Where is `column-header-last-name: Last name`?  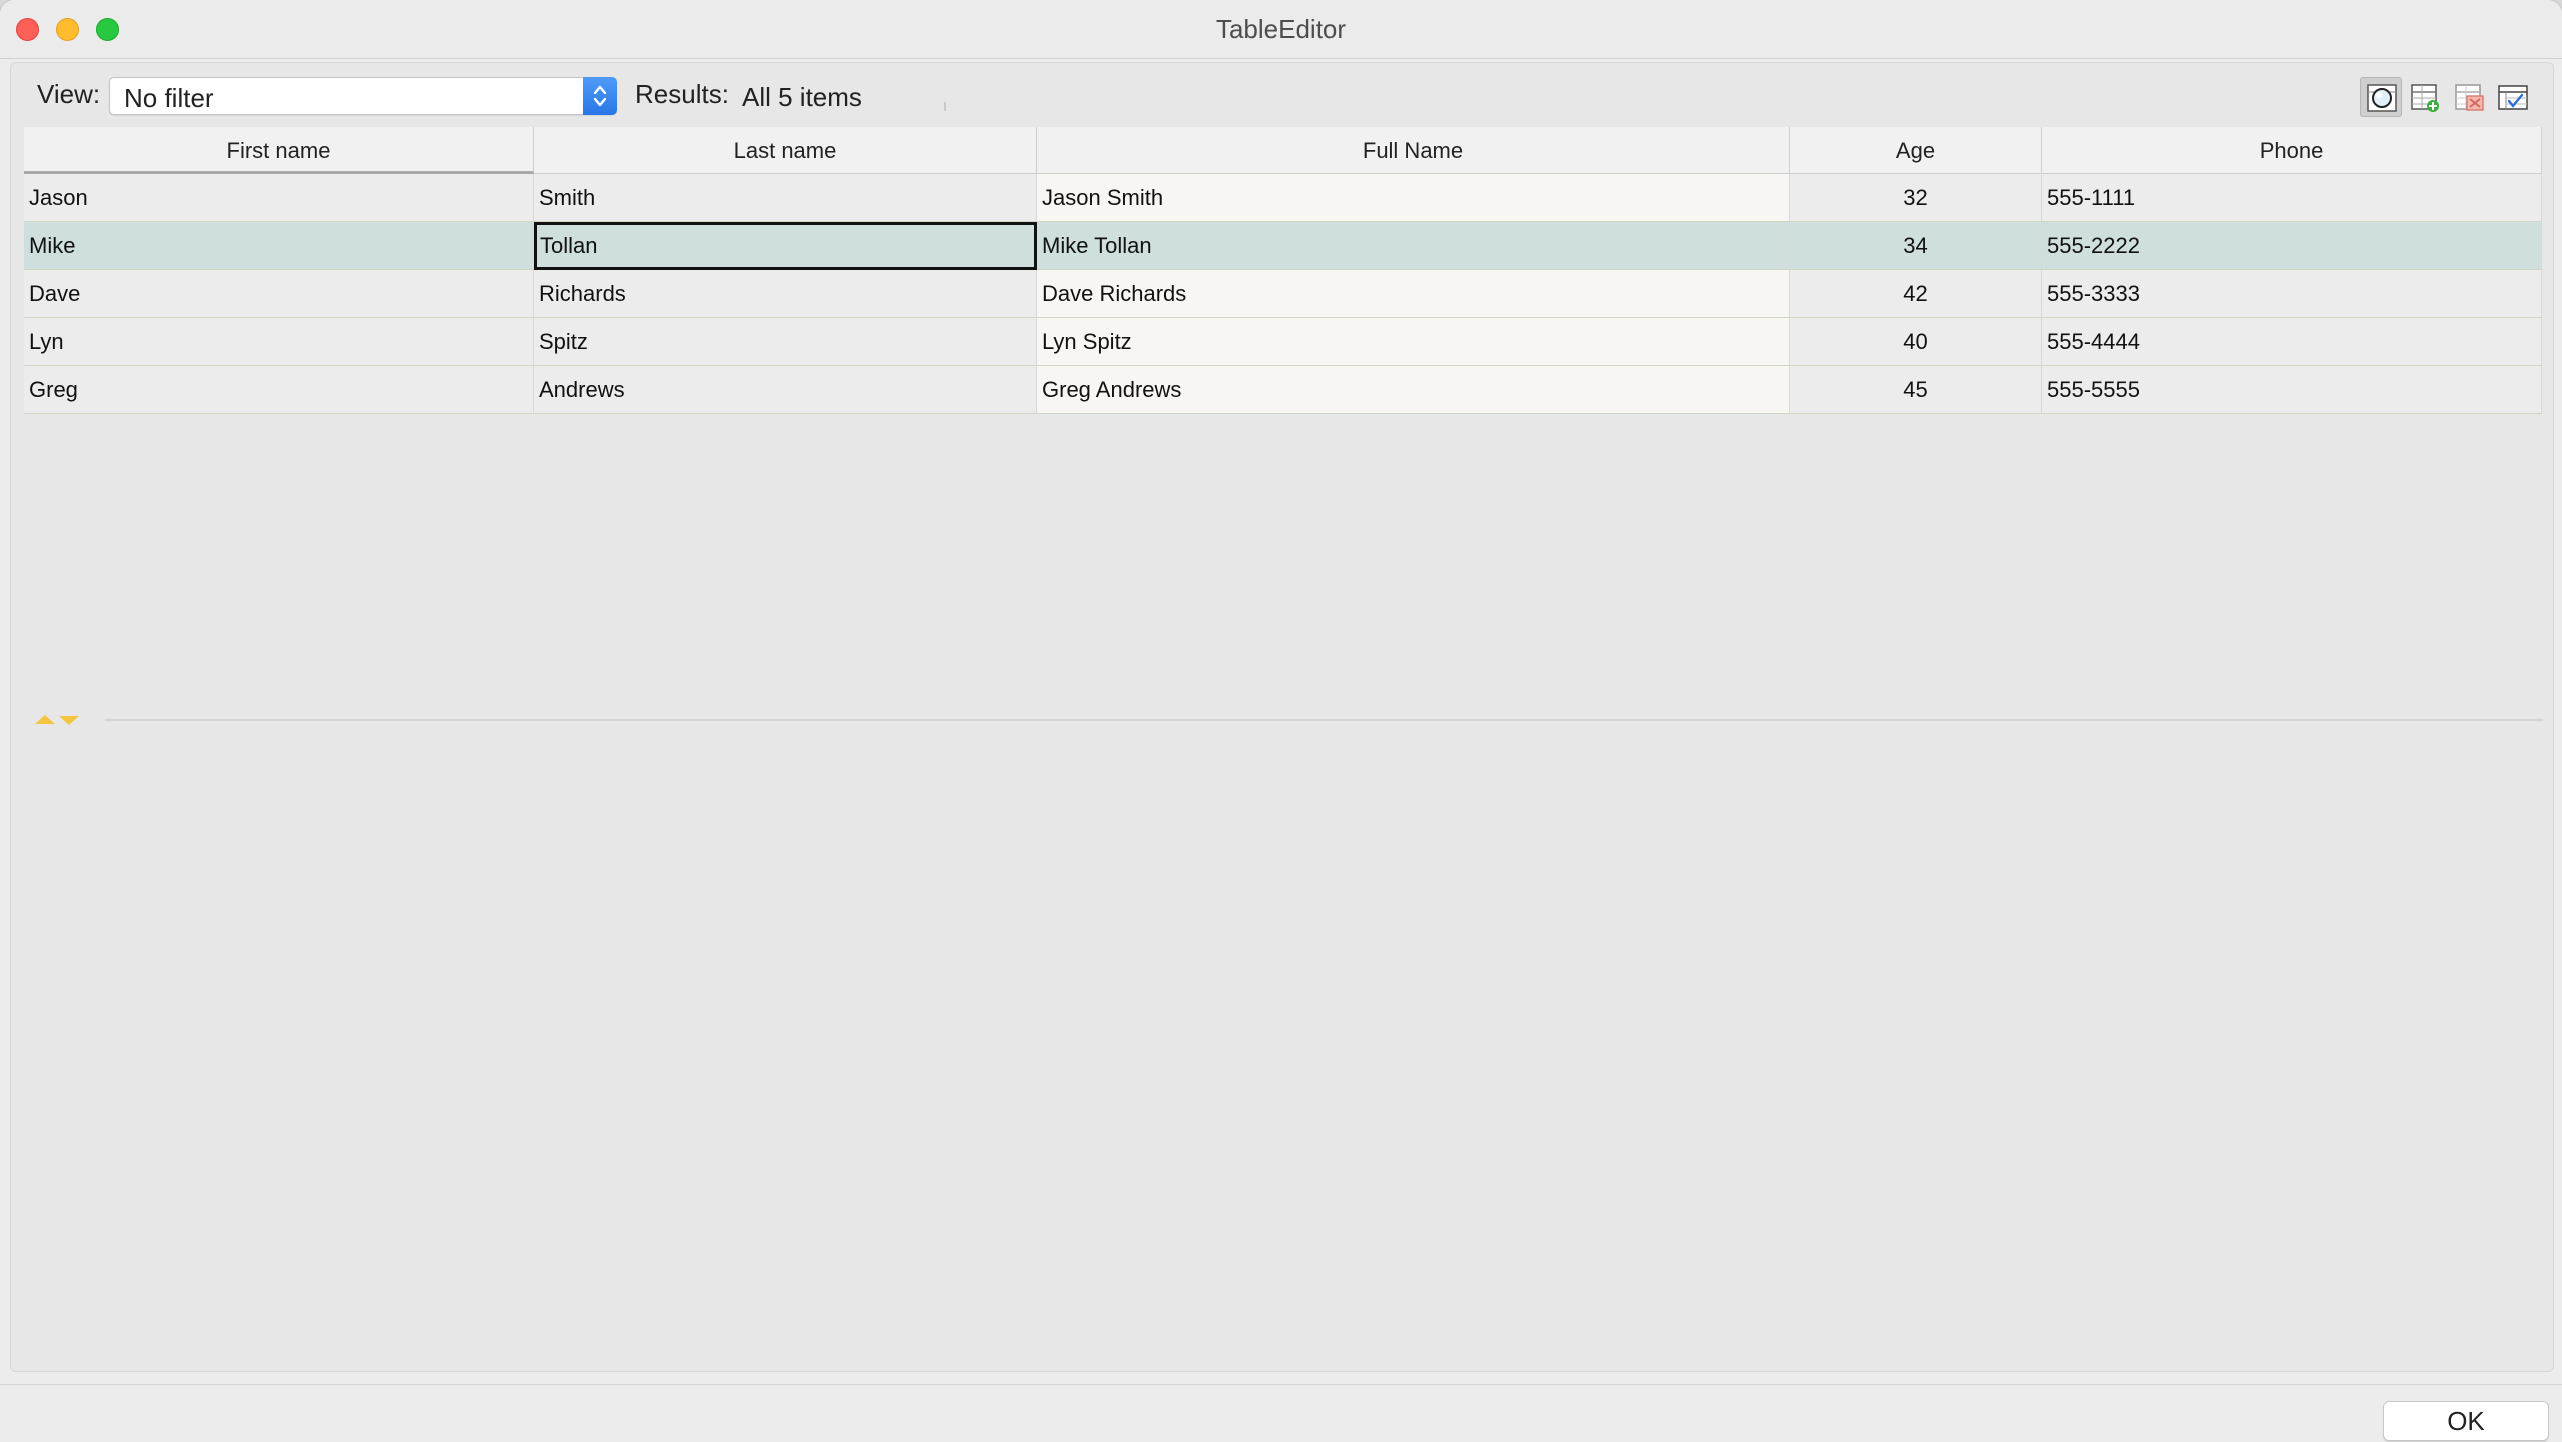
column-header-last-name: Last name is located at coordinates (785, 150).